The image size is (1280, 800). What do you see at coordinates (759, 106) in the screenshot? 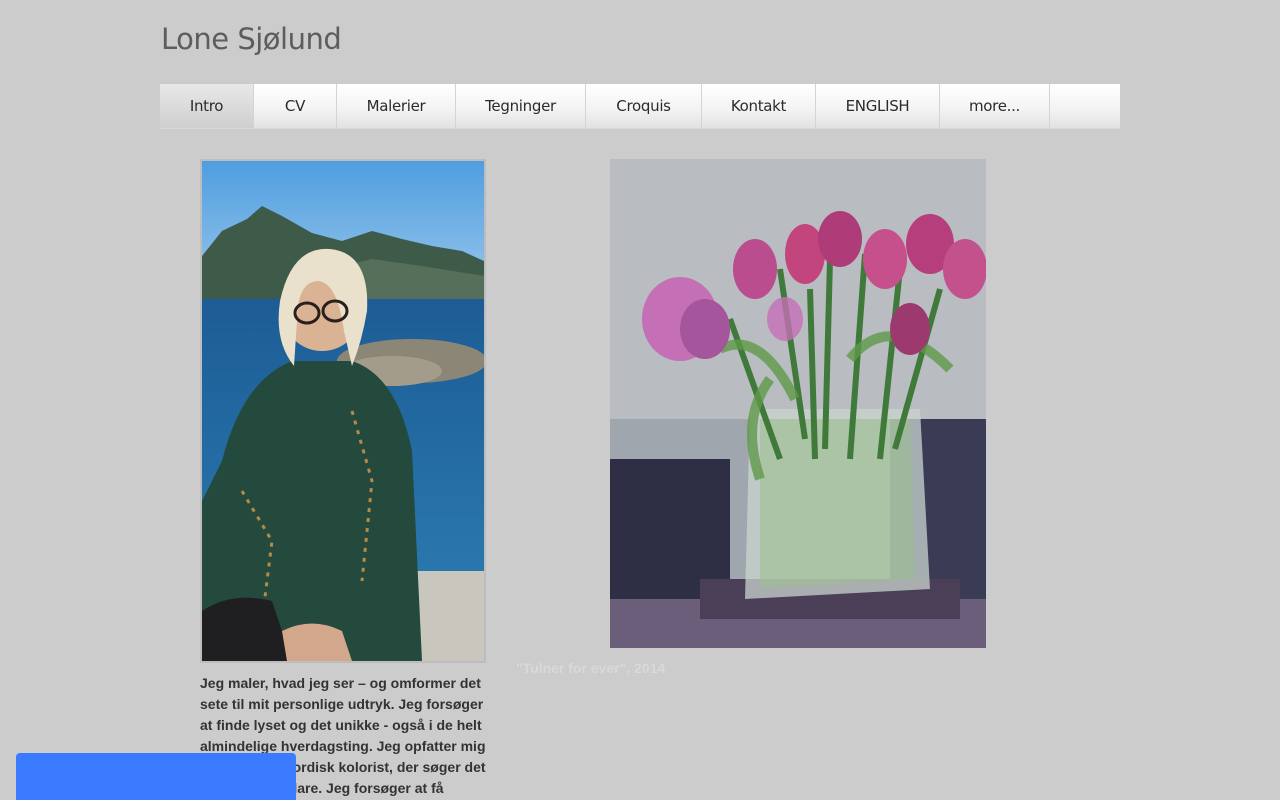
I see `nav-item-kontakt: Kontakt` at bounding box center [759, 106].